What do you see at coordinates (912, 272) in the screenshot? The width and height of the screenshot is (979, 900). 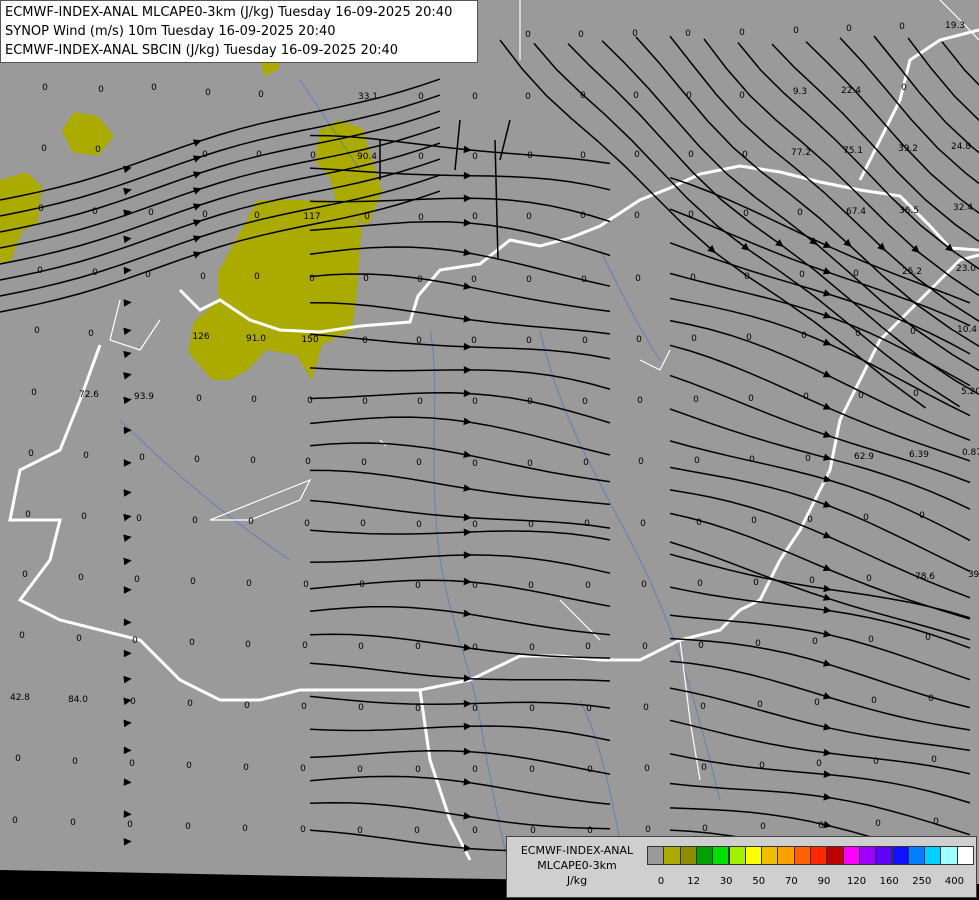 I see `value-label: 25.2` at bounding box center [912, 272].